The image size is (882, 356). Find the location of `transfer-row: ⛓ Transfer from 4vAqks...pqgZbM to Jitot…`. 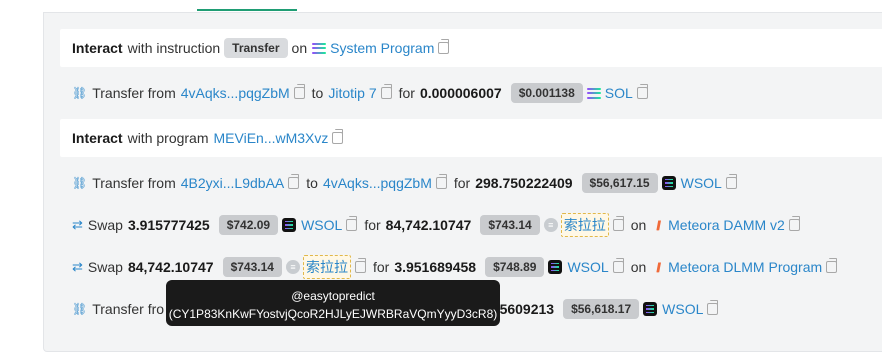

transfer-row: ⛓ Transfer from 4vAqks...pqgZbM to Jitot… is located at coordinates (471, 93).